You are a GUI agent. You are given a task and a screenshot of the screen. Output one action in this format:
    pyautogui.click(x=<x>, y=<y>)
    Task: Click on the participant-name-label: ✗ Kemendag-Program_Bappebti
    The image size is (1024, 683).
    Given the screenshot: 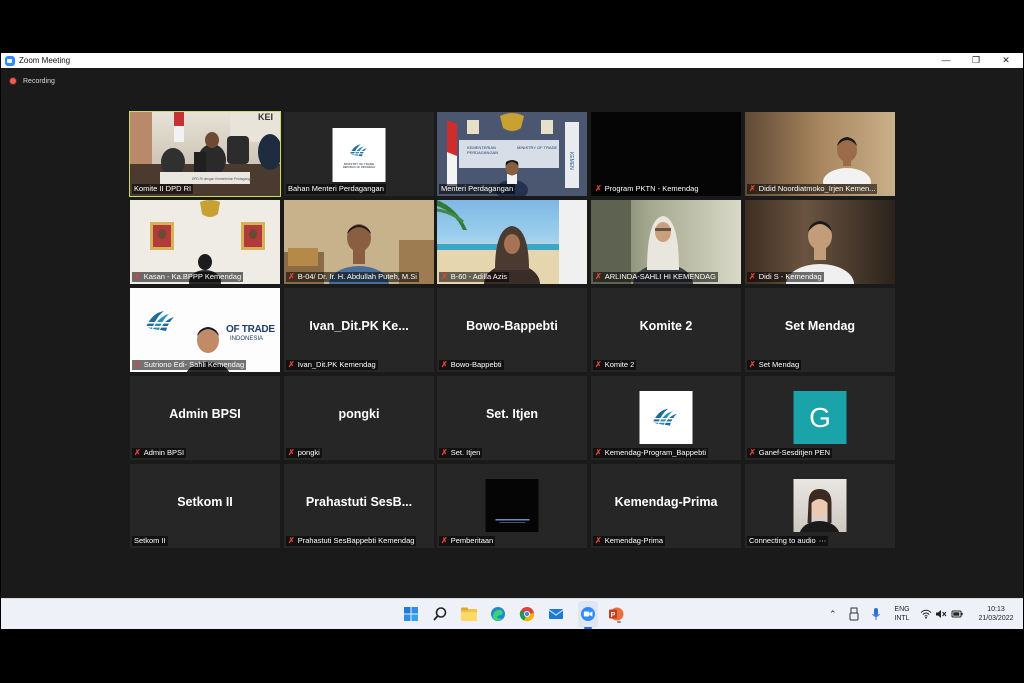 What is the action you would take?
    pyautogui.click(x=651, y=453)
    